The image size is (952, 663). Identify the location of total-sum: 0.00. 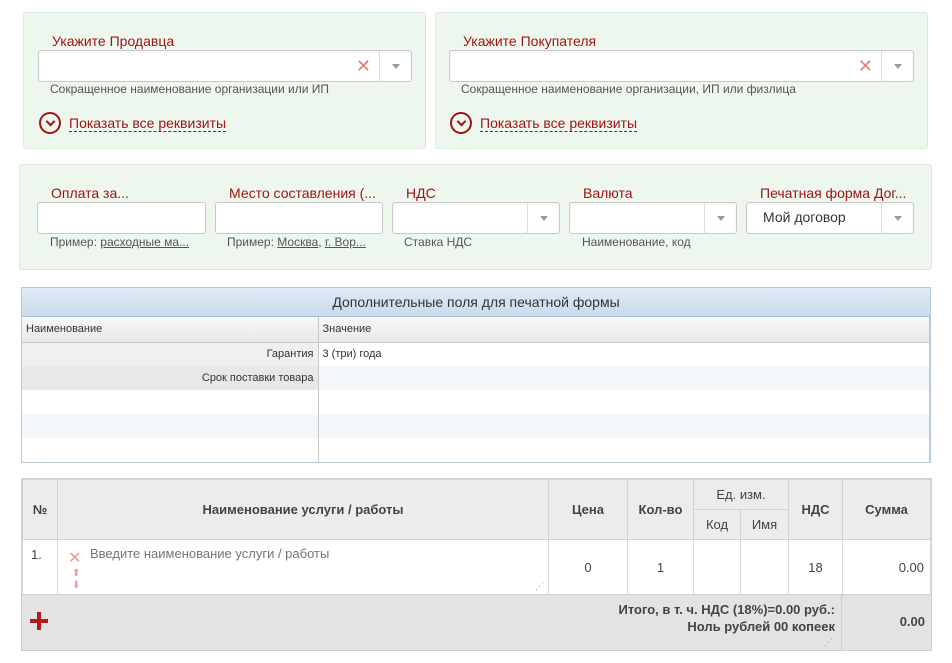
(912, 621).